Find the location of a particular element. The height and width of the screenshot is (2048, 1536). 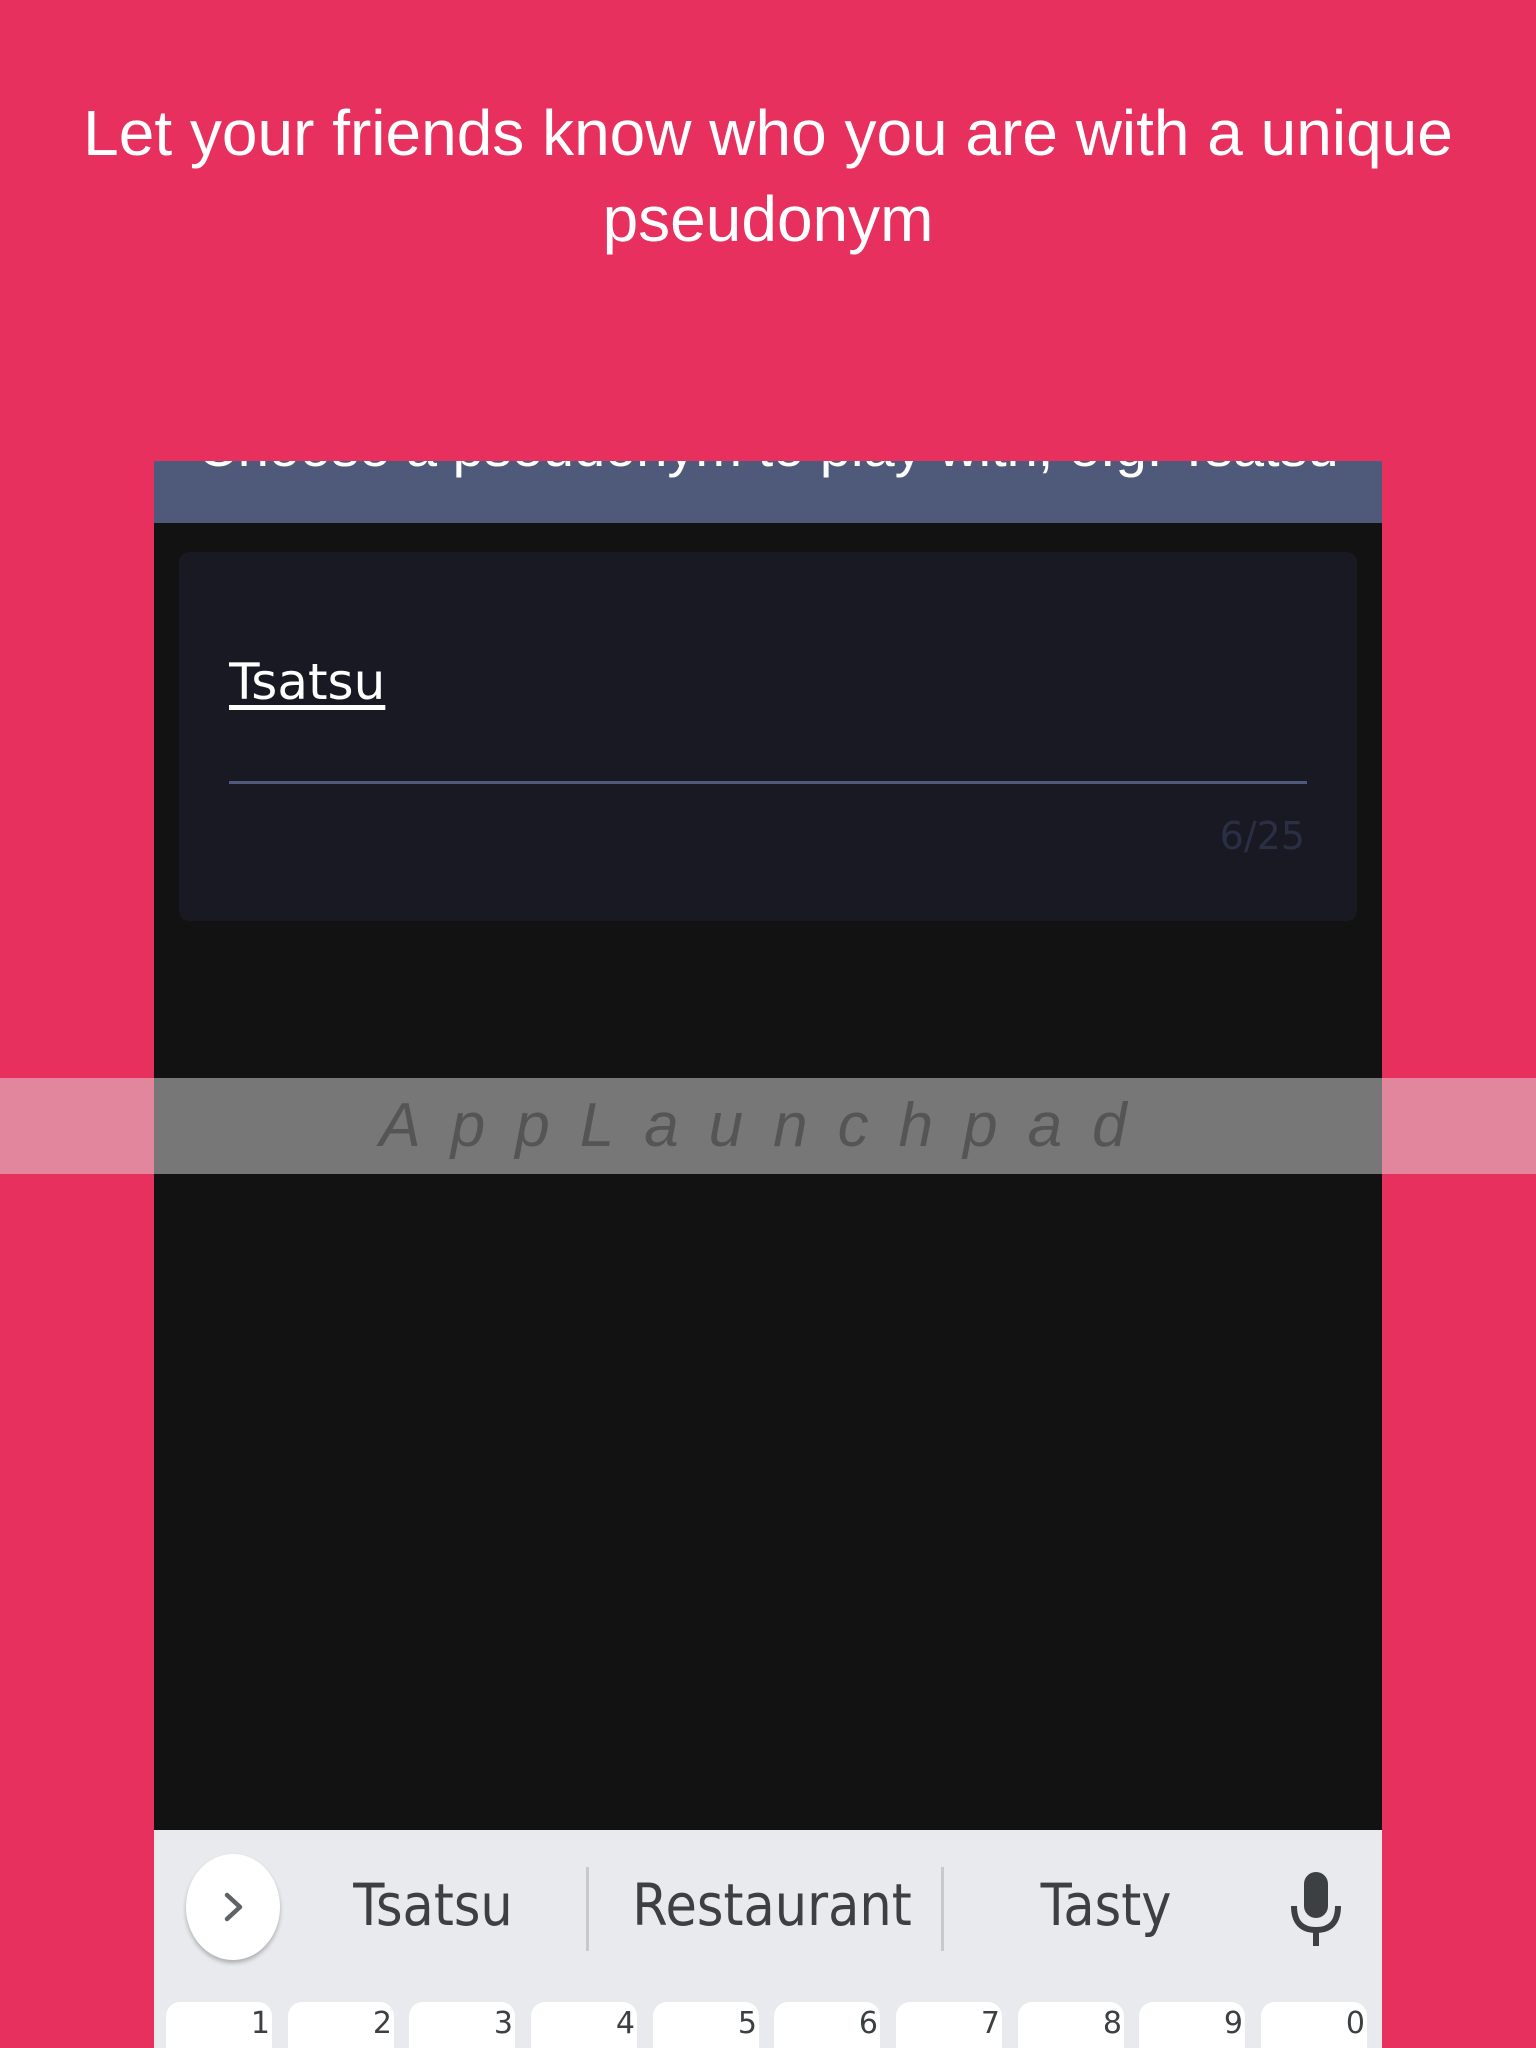

suggestion-2: Restaurant is located at coordinates (771, 1905).